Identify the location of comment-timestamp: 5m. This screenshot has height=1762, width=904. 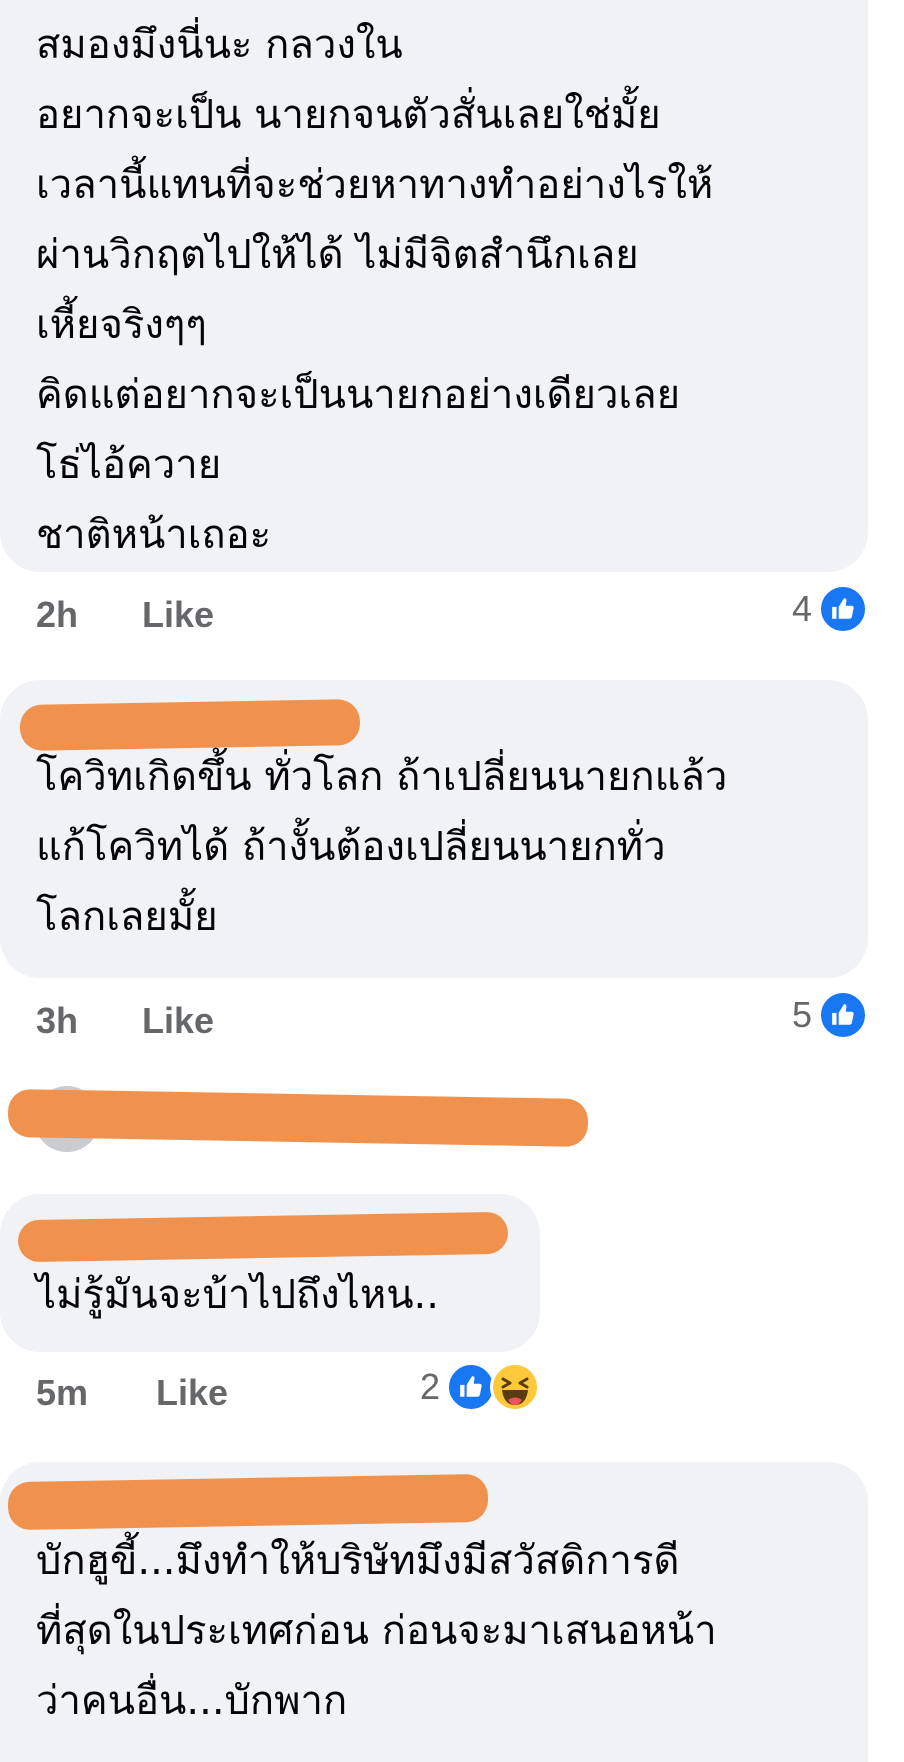
(62, 1392).